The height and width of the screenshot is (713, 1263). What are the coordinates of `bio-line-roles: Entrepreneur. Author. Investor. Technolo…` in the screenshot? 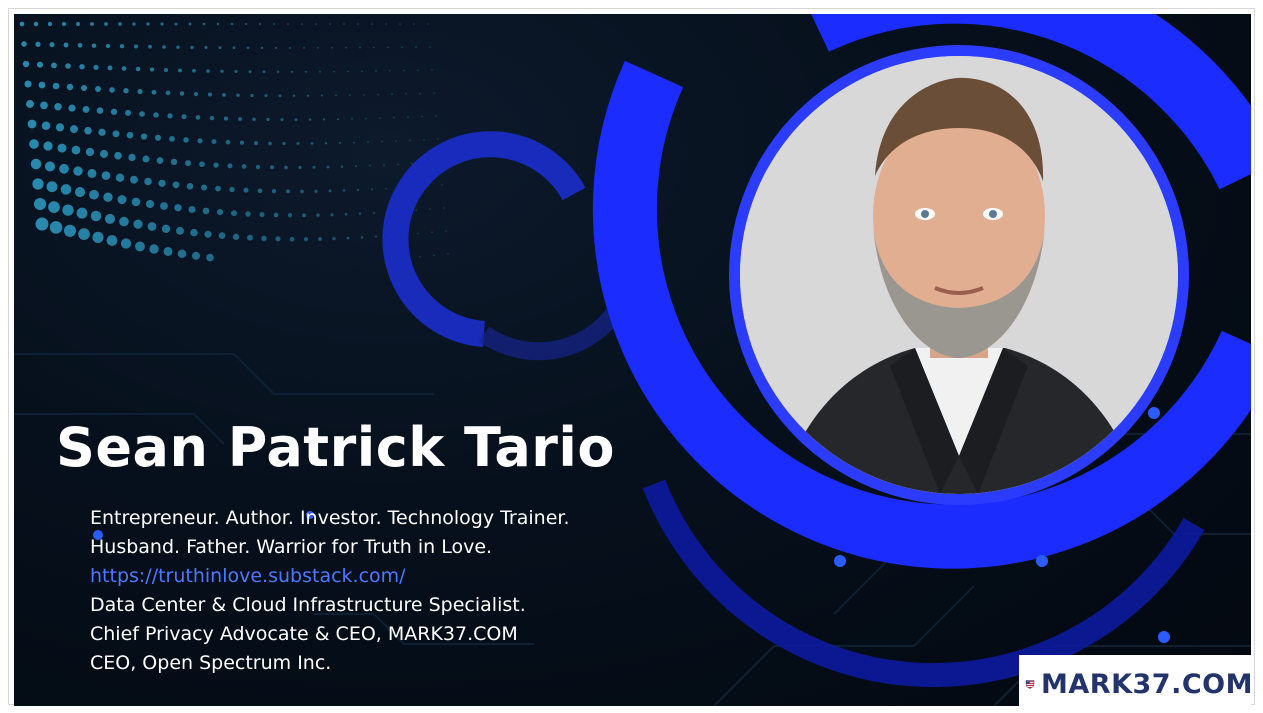 It's located at (330, 518).